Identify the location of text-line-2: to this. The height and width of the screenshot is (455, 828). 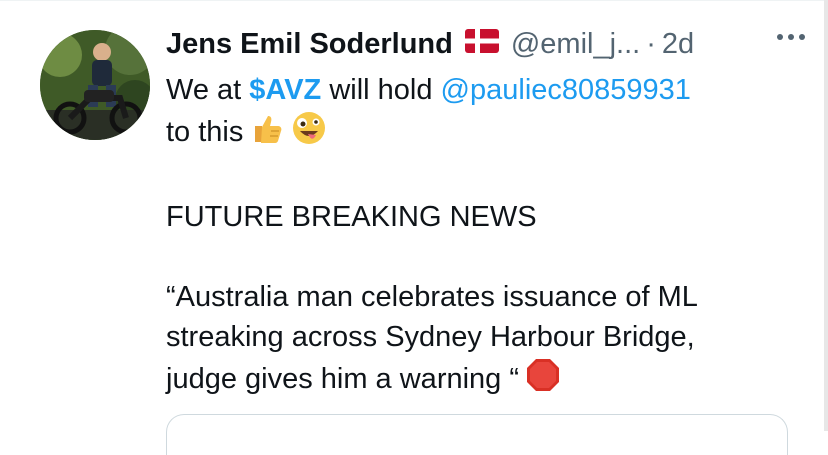
(486, 133).